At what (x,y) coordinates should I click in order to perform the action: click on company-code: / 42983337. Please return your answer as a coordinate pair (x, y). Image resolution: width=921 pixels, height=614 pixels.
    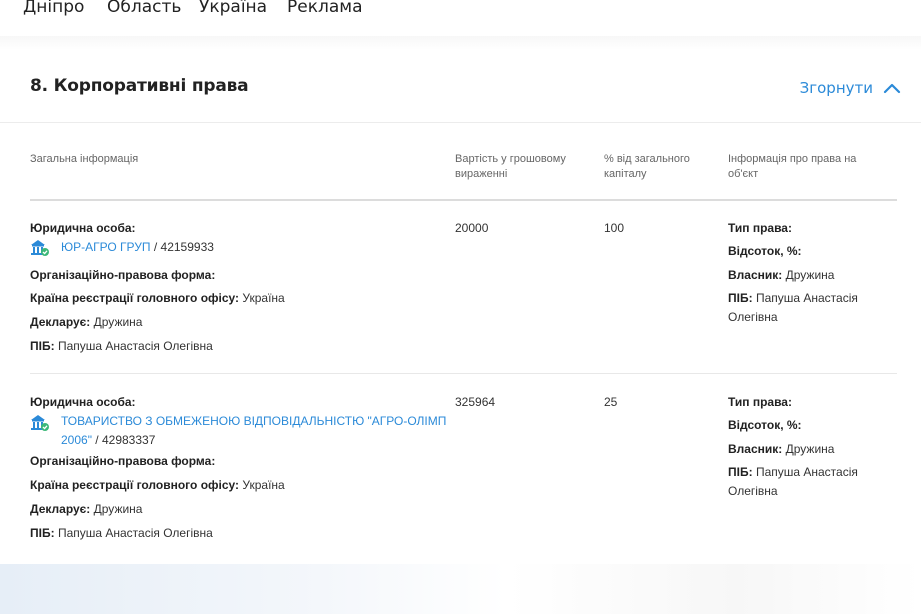
    Looking at the image, I should click on (123, 440).